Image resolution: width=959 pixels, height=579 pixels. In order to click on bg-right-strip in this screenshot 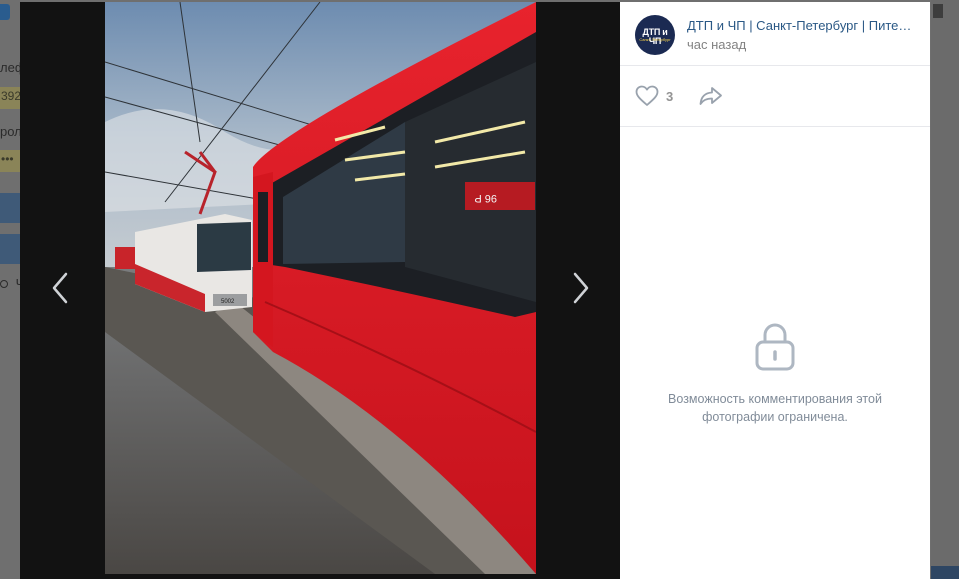, I will do `click(945, 572)`.